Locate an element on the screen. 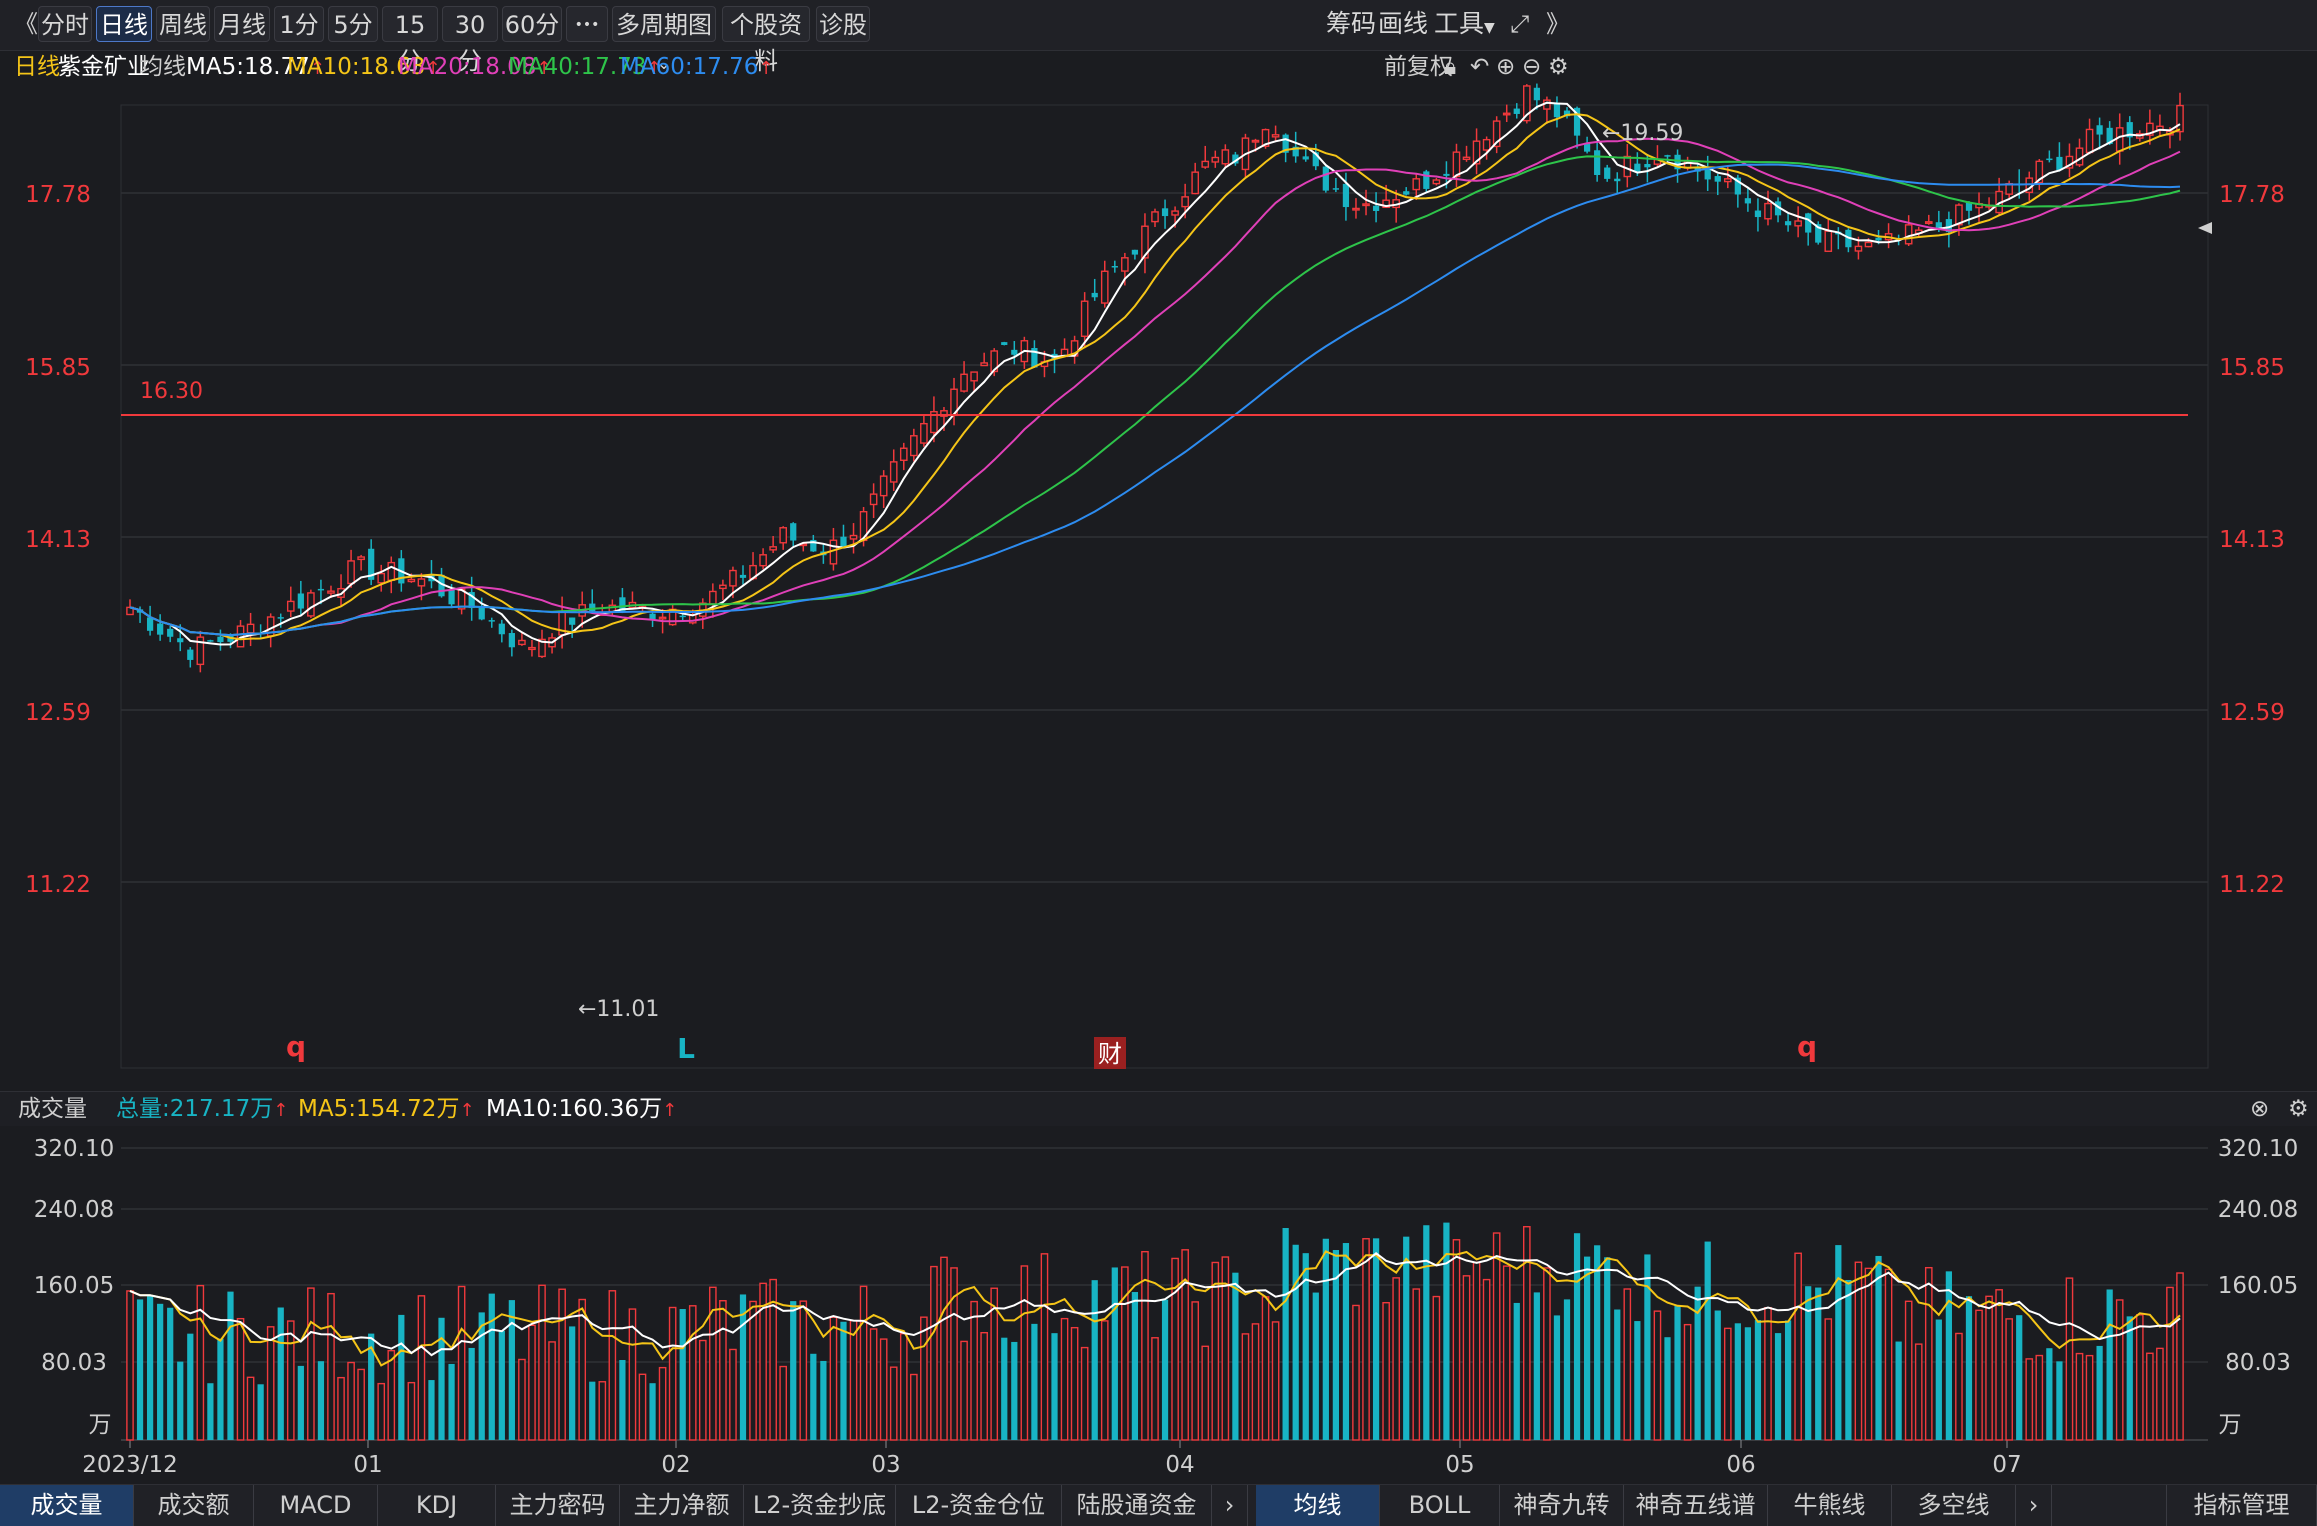 Image resolution: width=2317 pixels, height=1526 pixels. tab-turnover: 成交额 is located at coordinates (194, 1505).